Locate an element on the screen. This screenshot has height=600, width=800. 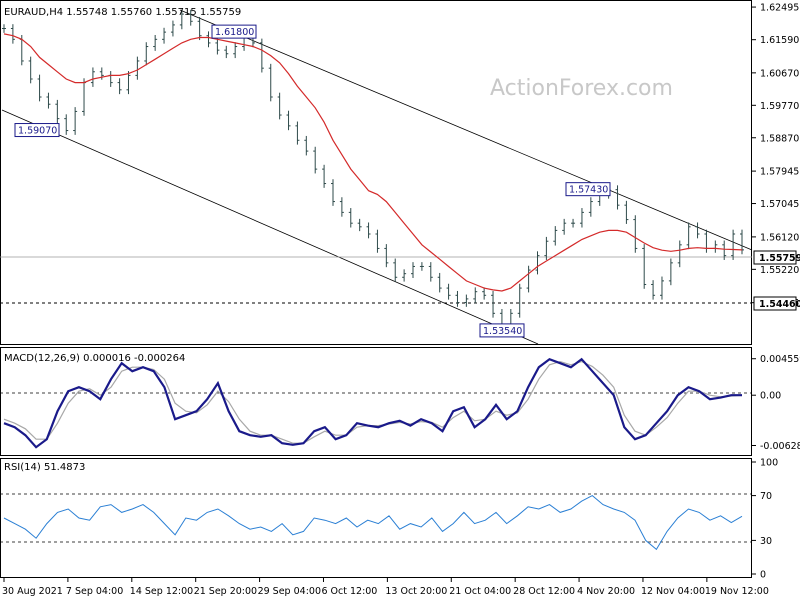
time-tick-label: 14 Sep 12:00 is located at coordinates (161, 591).